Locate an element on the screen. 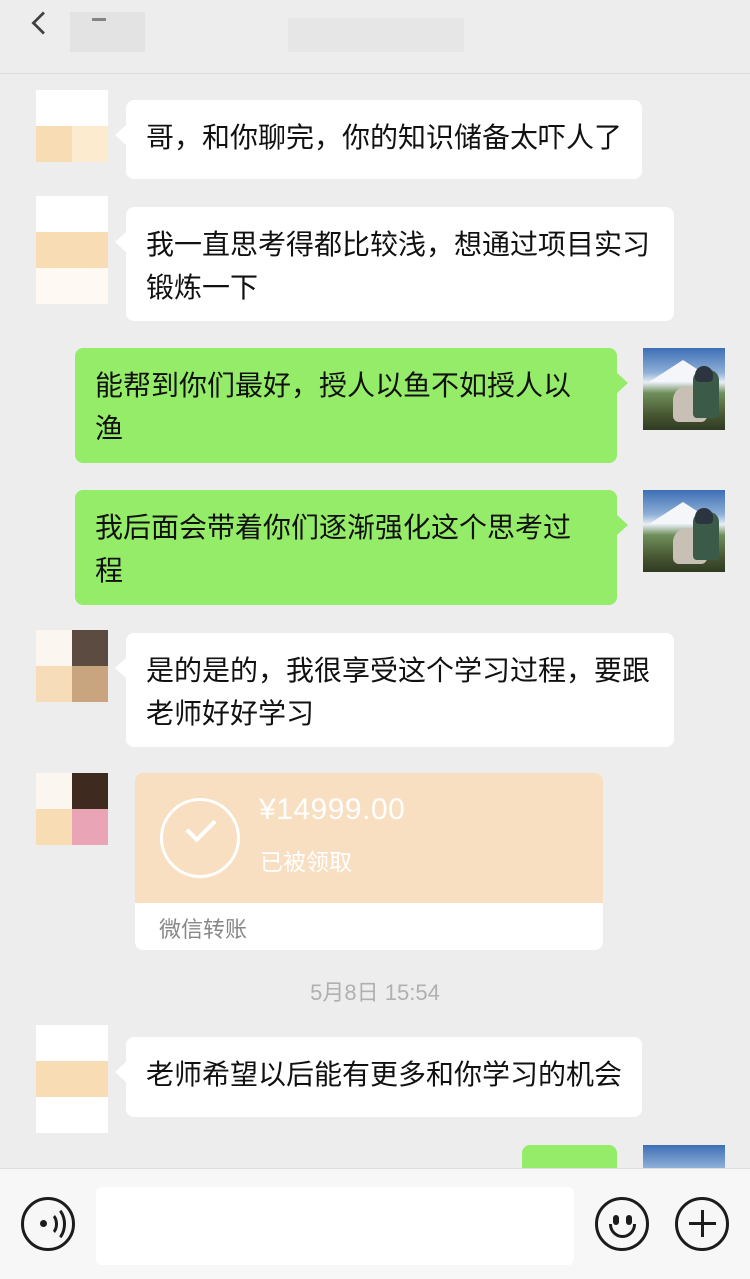  voice-icon is located at coordinates (48, 1224).